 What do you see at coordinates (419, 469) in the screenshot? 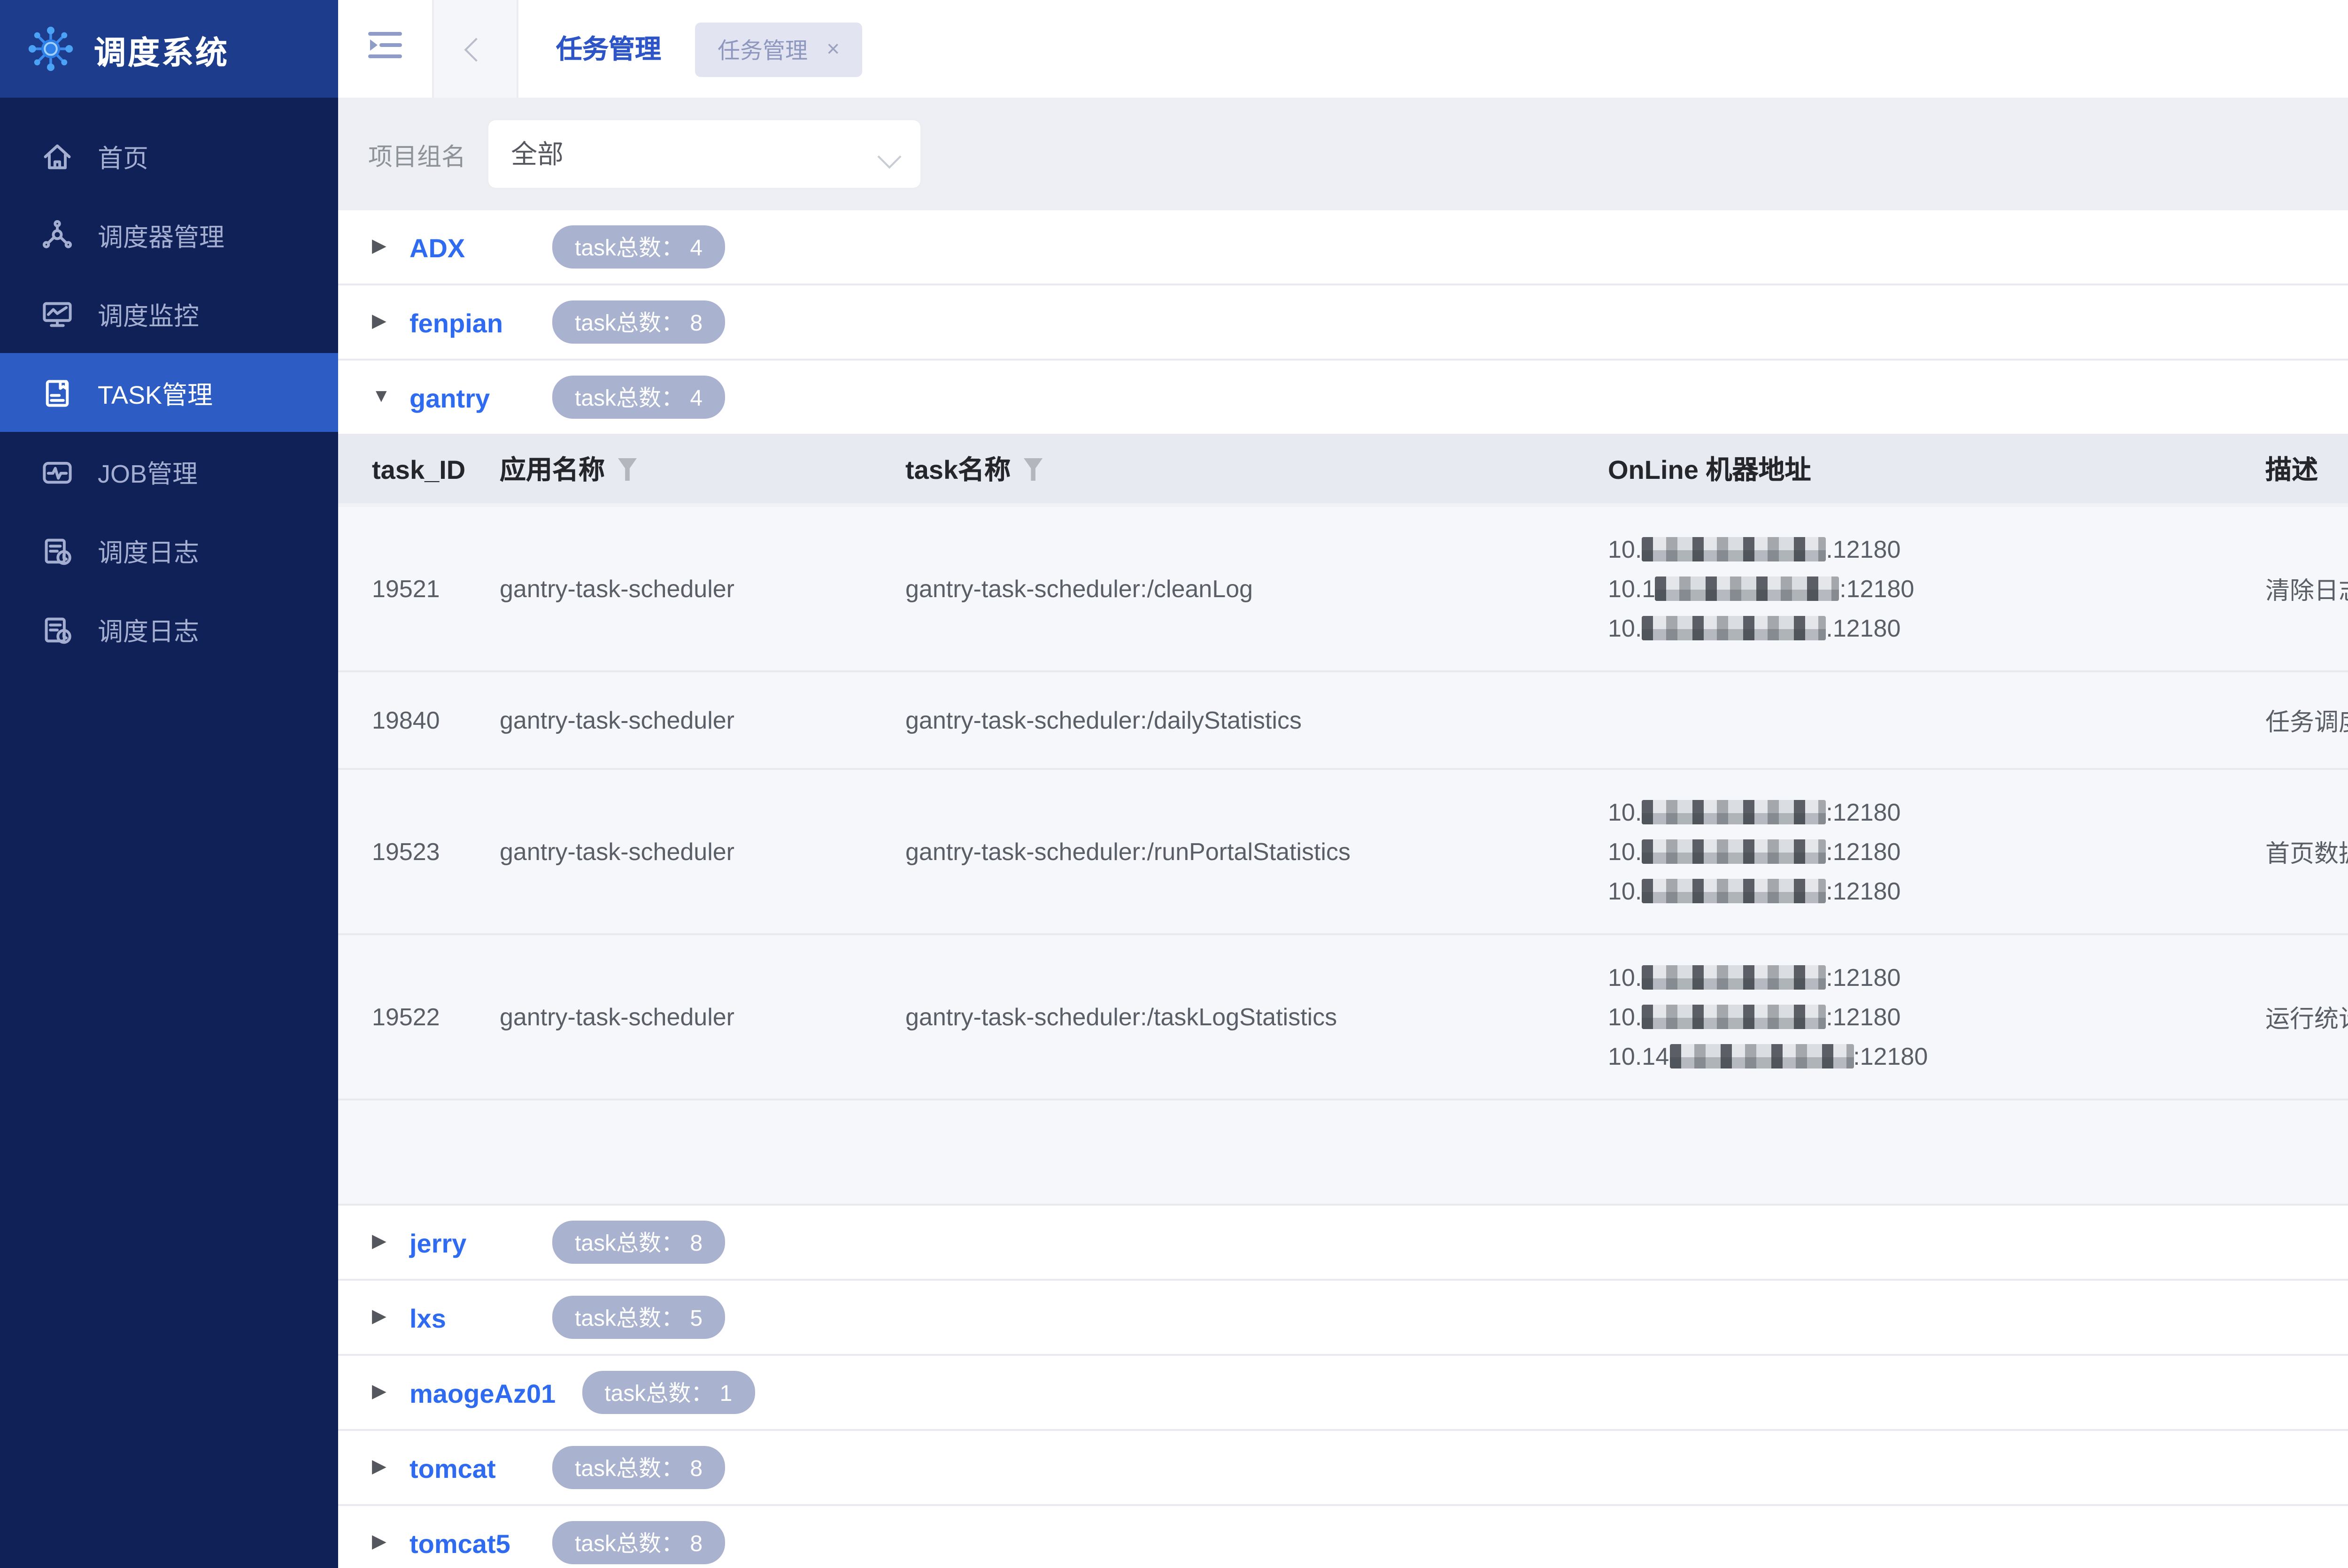
I see `column-header-label: task_ID` at bounding box center [419, 469].